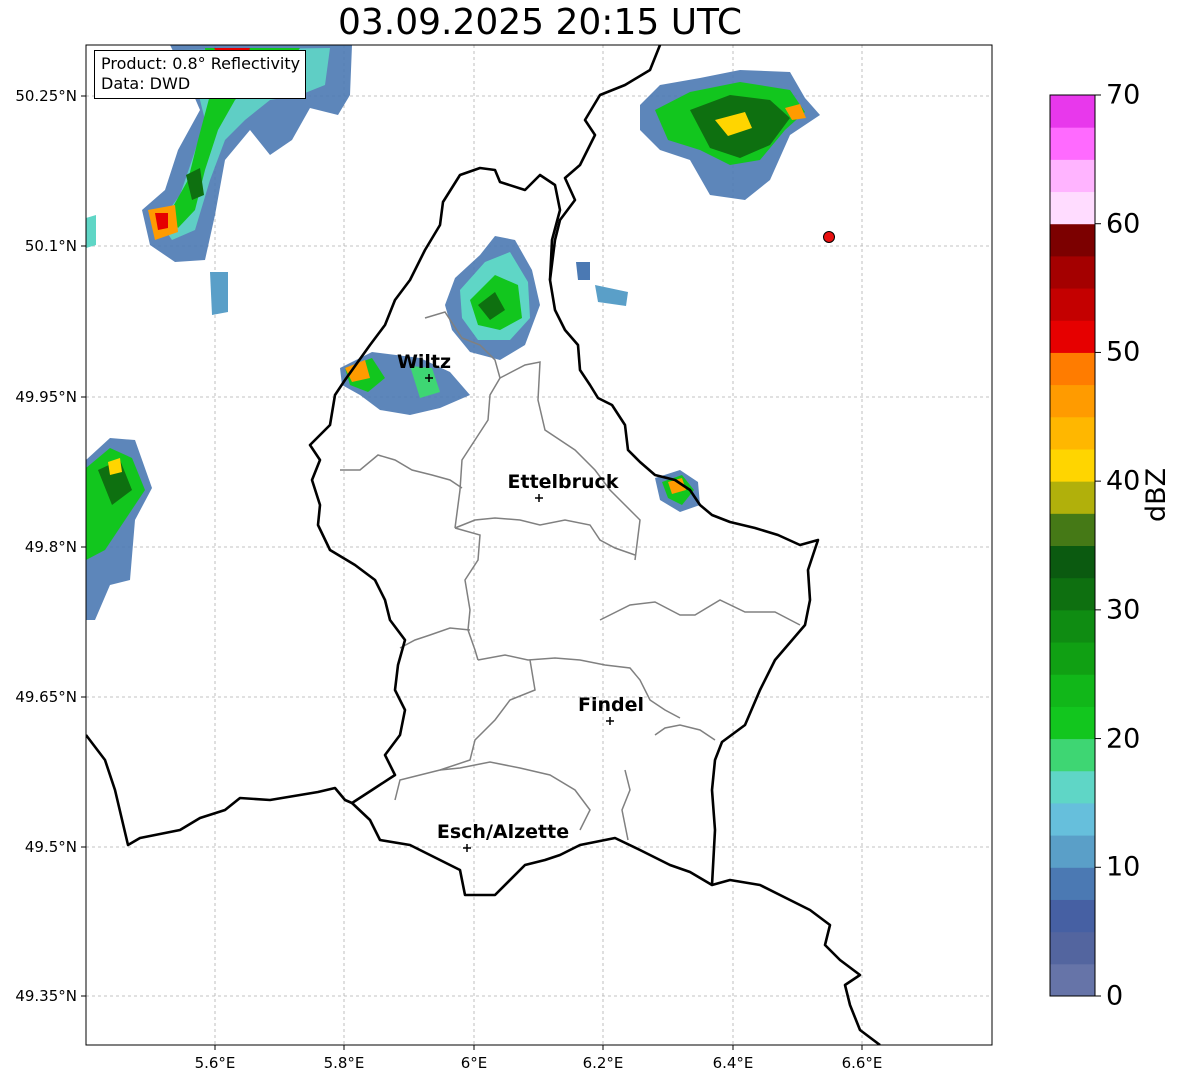 The height and width of the screenshot is (1081, 1184). What do you see at coordinates (51, 246) in the screenshot?
I see `lat-label: 50.1°N` at bounding box center [51, 246].